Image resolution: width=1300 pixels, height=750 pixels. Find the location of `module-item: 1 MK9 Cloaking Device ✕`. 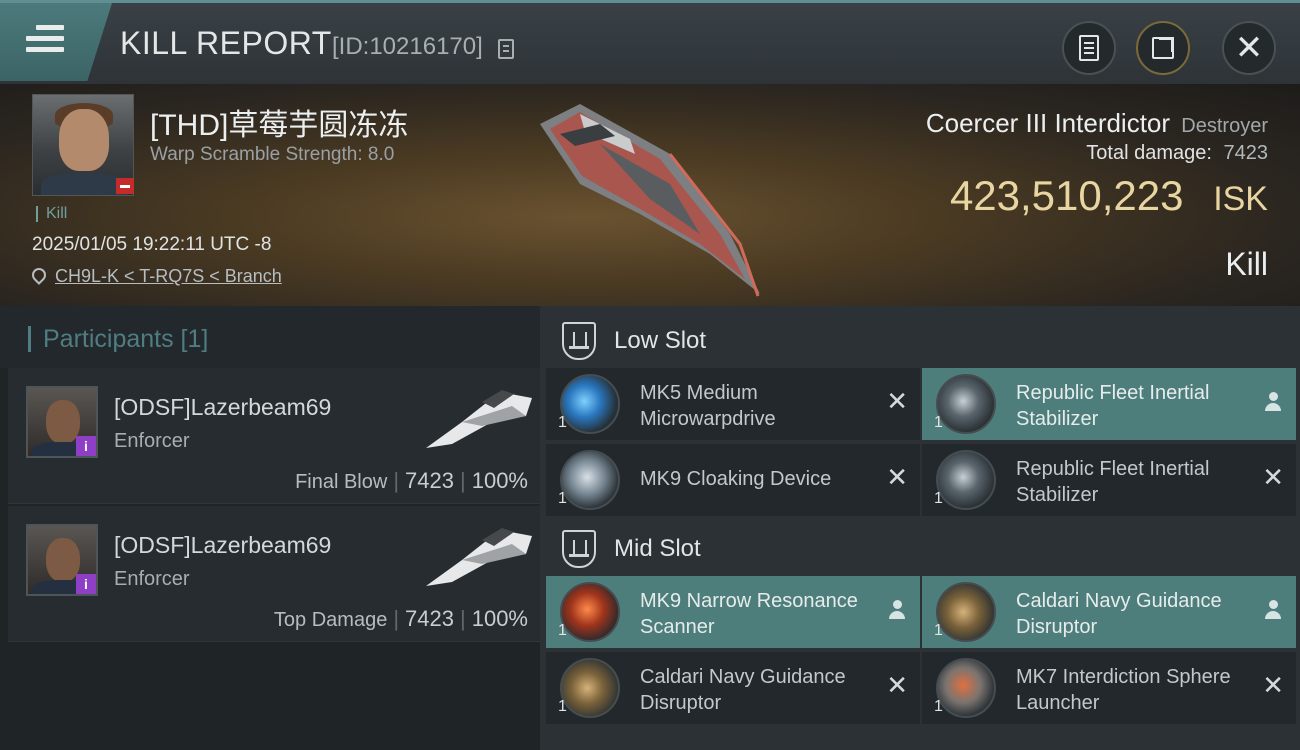

module-item: 1 MK9 Cloaking Device ✕ is located at coordinates (733, 480).